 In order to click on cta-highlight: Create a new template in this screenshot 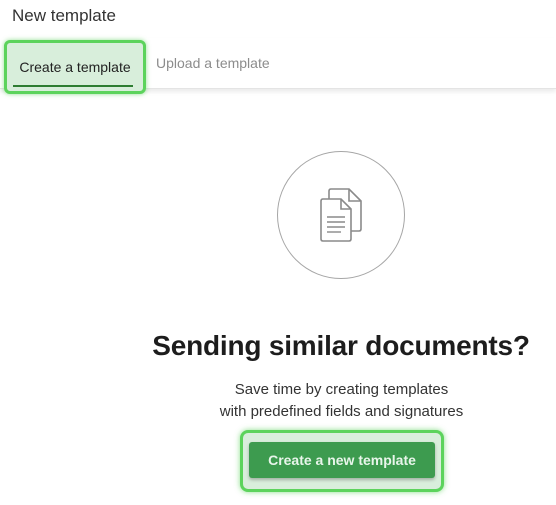, I will do `click(342, 461)`.